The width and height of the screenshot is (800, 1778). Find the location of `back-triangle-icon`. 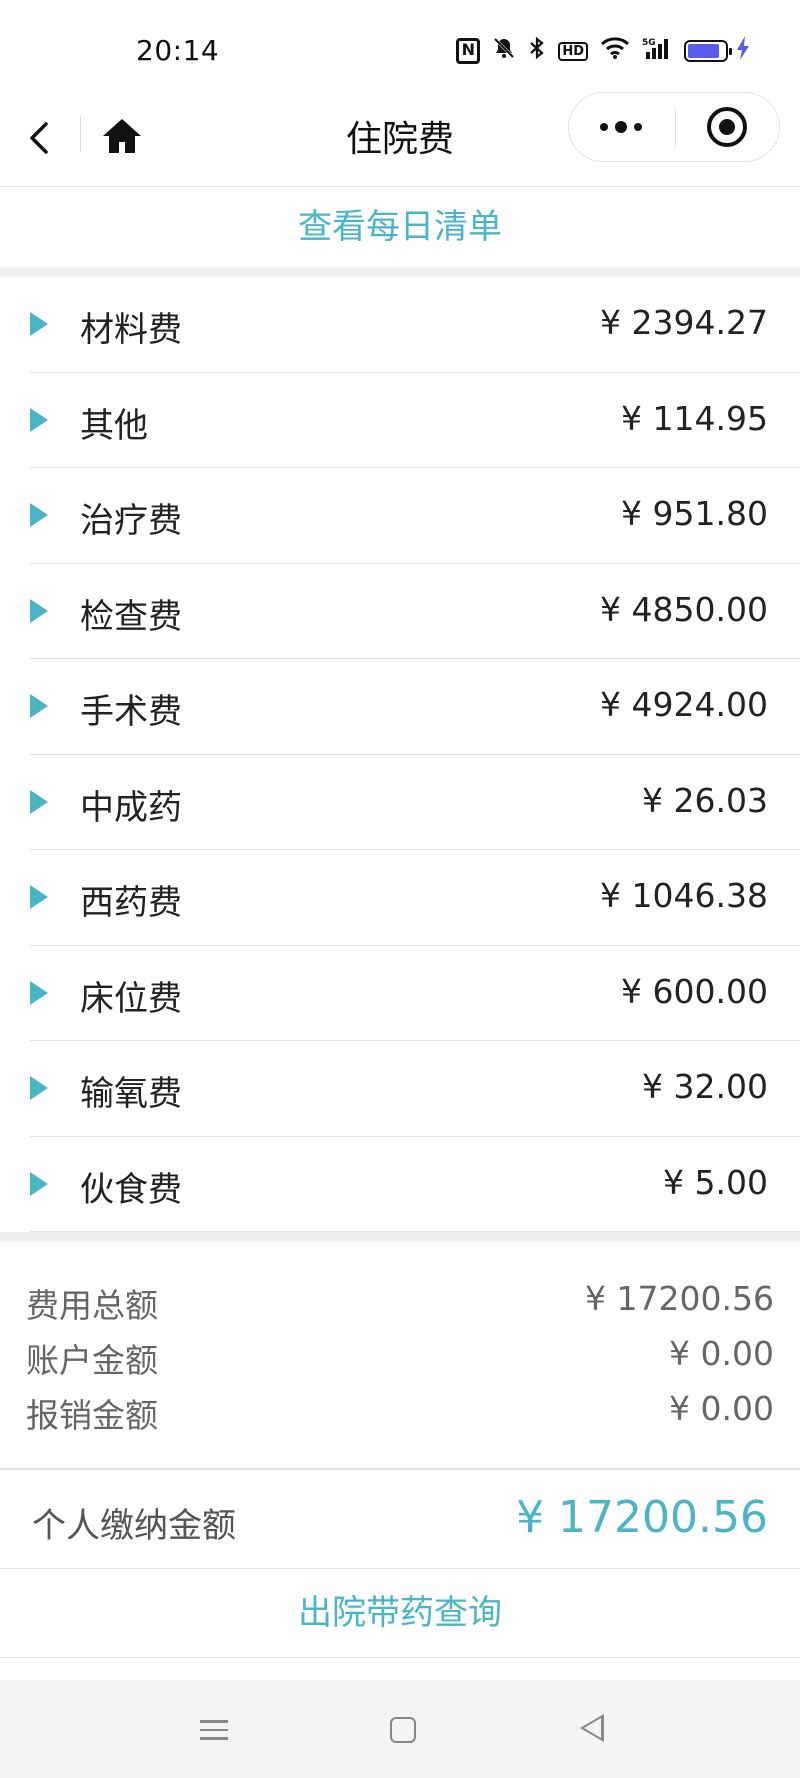

back-triangle-icon is located at coordinates (592, 1728).